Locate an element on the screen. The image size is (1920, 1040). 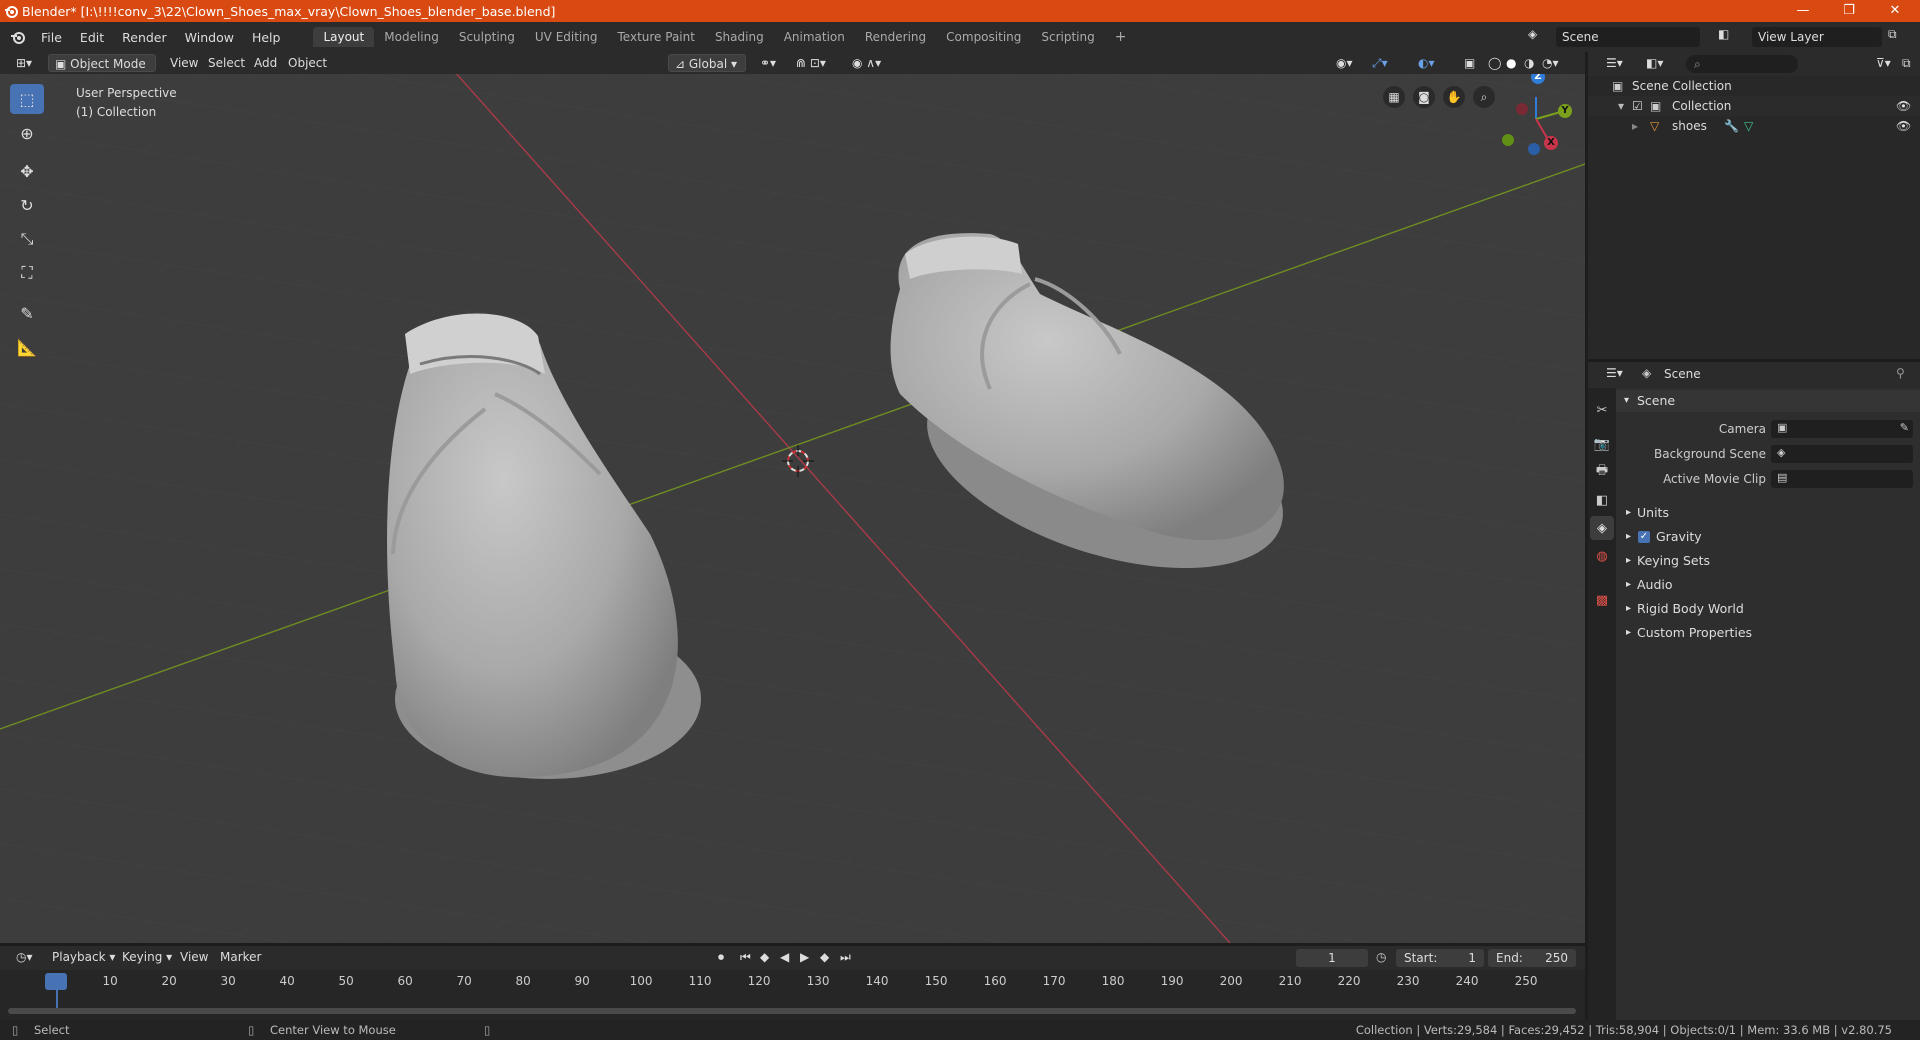
eyedropper-icon: ✎ is located at coordinates (1904, 427).